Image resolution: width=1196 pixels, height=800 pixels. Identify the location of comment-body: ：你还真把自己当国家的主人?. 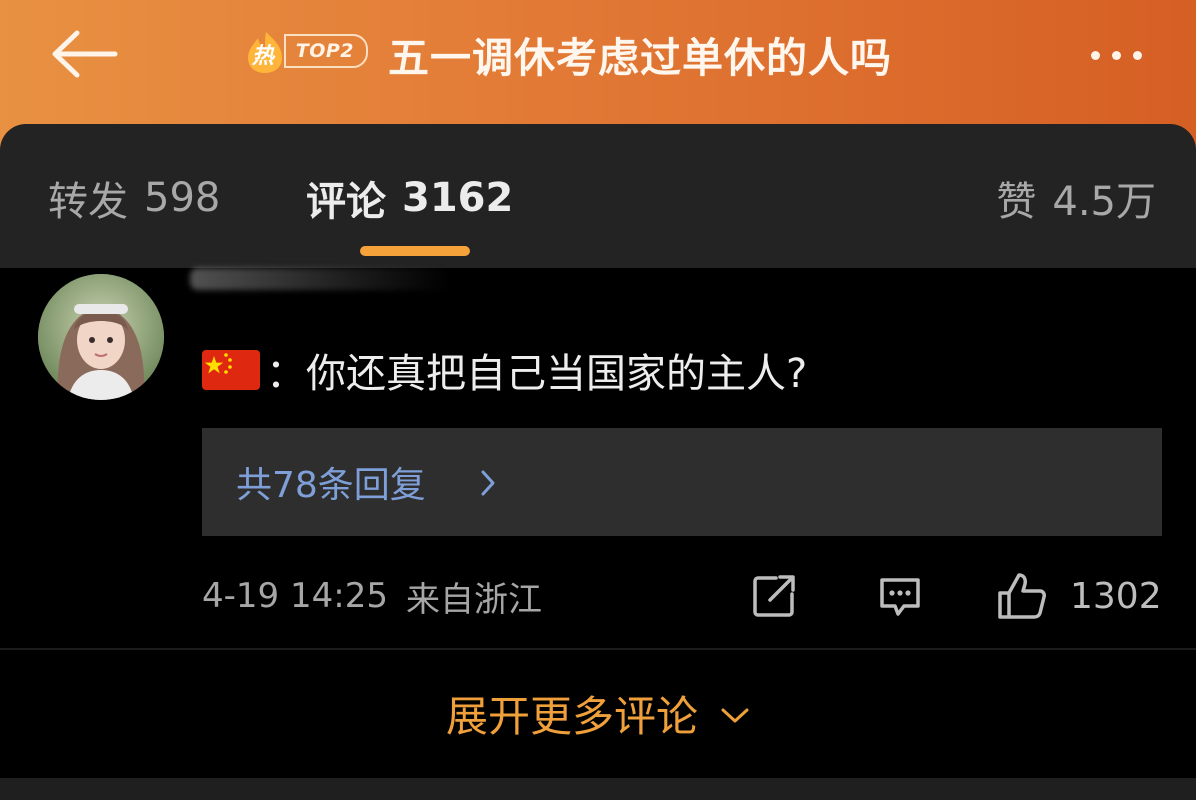
(505, 370).